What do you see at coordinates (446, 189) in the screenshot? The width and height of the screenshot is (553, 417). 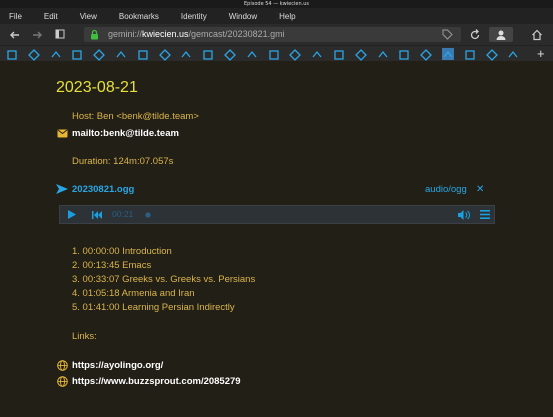 I see `audio-type-label: audio/ogg` at bounding box center [446, 189].